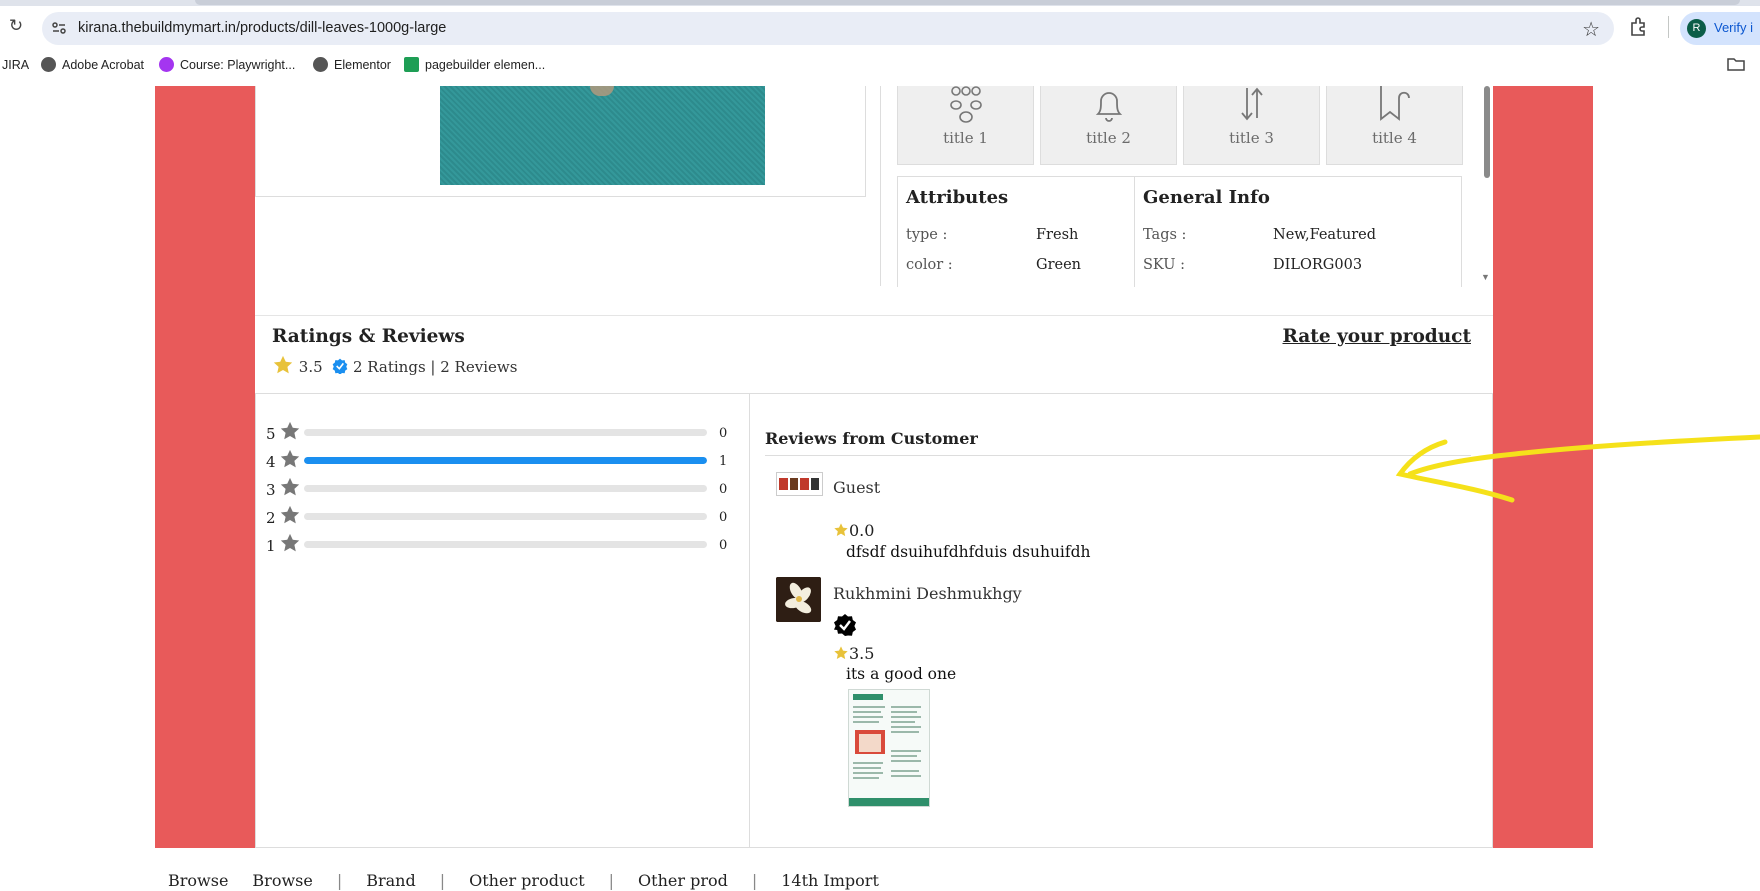 The image size is (1760, 891). I want to click on all-bookmarks-folder-icon, so click(1736, 64).